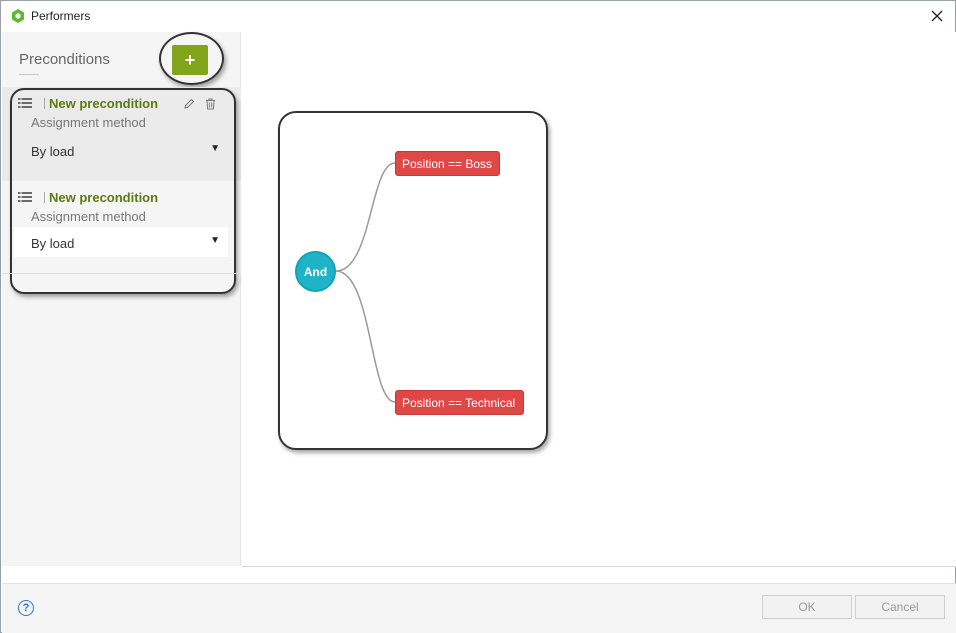 The image size is (956, 633). Describe the element at coordinates (900, 607) in the screenshot. I see `cancel-button: Cancel` at that location.